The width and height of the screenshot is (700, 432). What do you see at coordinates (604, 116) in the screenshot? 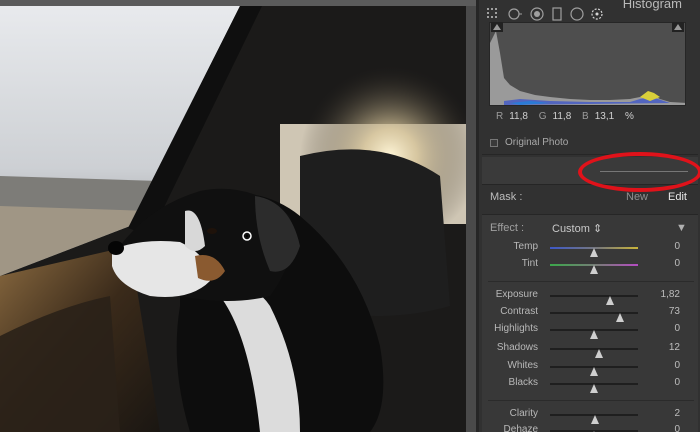
I see `readout-b-value: 13,1` at bounding box center [604, 116].